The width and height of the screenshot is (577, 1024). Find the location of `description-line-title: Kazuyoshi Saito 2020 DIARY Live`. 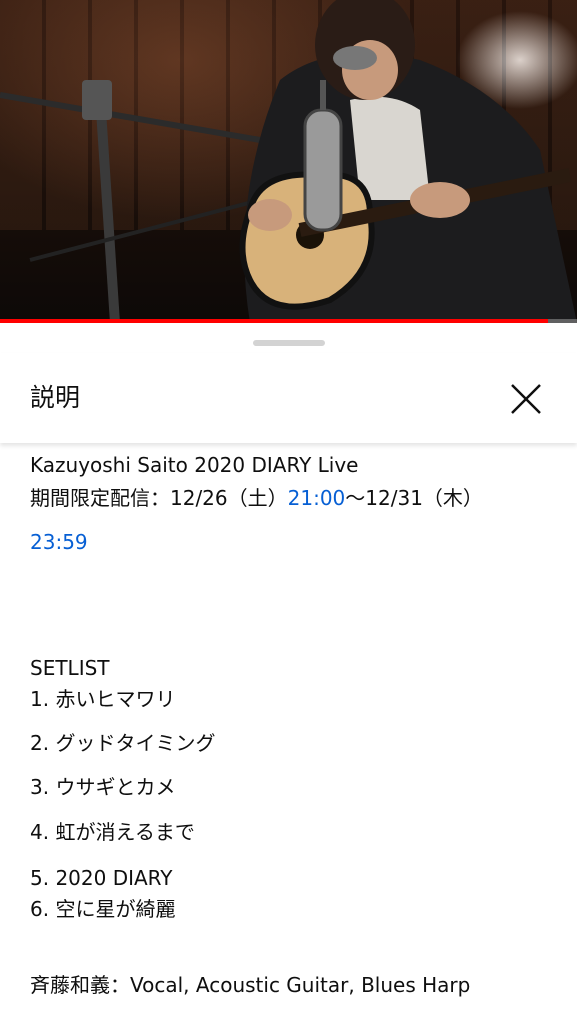

description-line-title: Kazuyoshi Saito 2020 DIARY Live is located at coordinates (194, 465).